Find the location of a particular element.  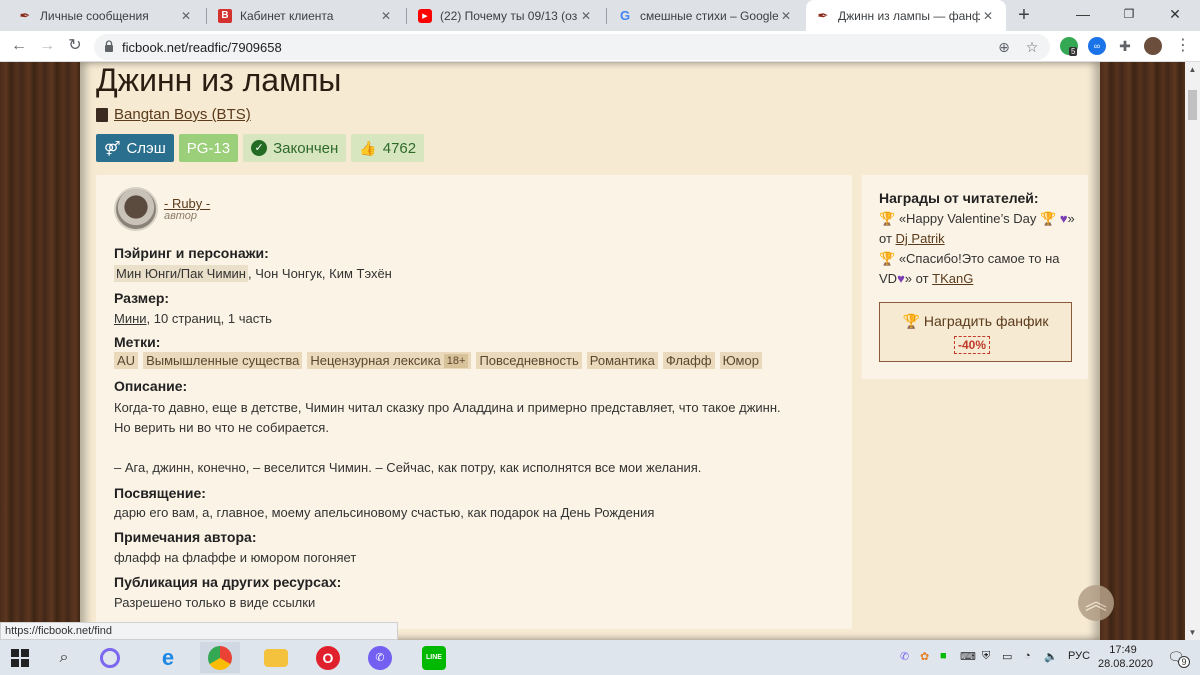

tab-client-cabinet: B Кабинет клиента ✕ is located at coordinates (306, 15).